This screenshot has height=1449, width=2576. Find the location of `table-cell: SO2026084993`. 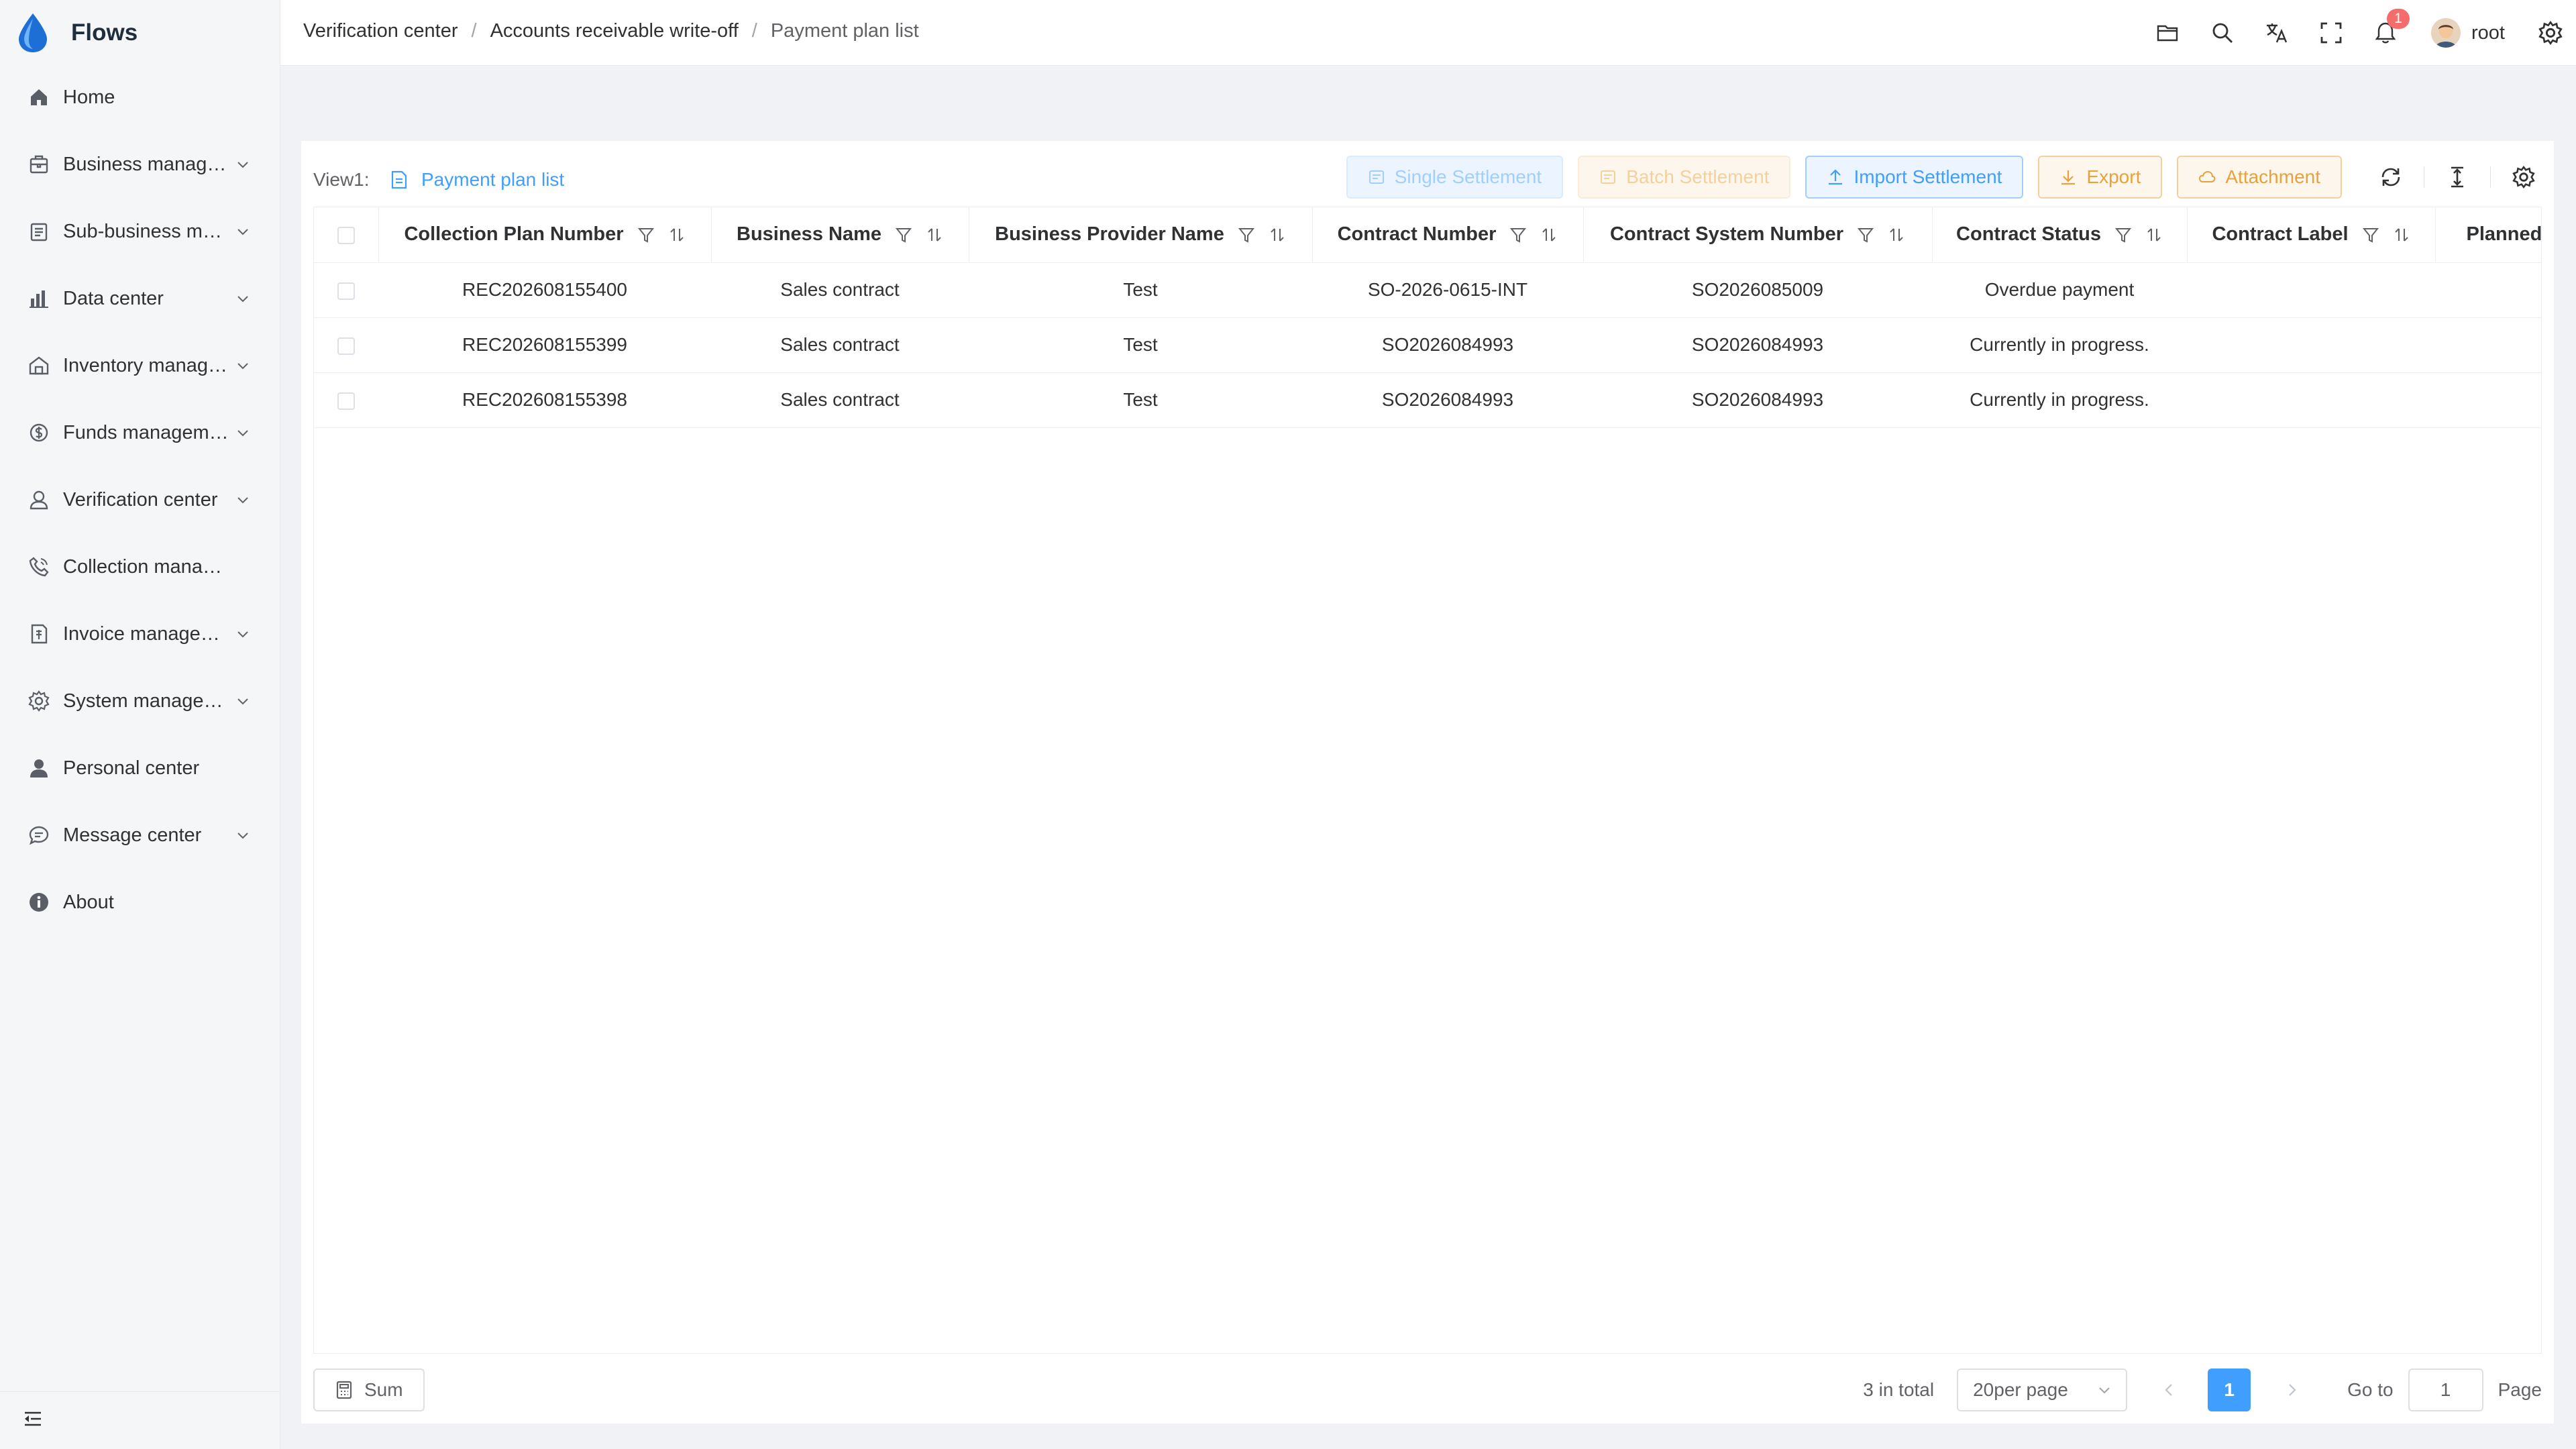

table-cell: SO2026084993 is located at coordinates (1757, 400).